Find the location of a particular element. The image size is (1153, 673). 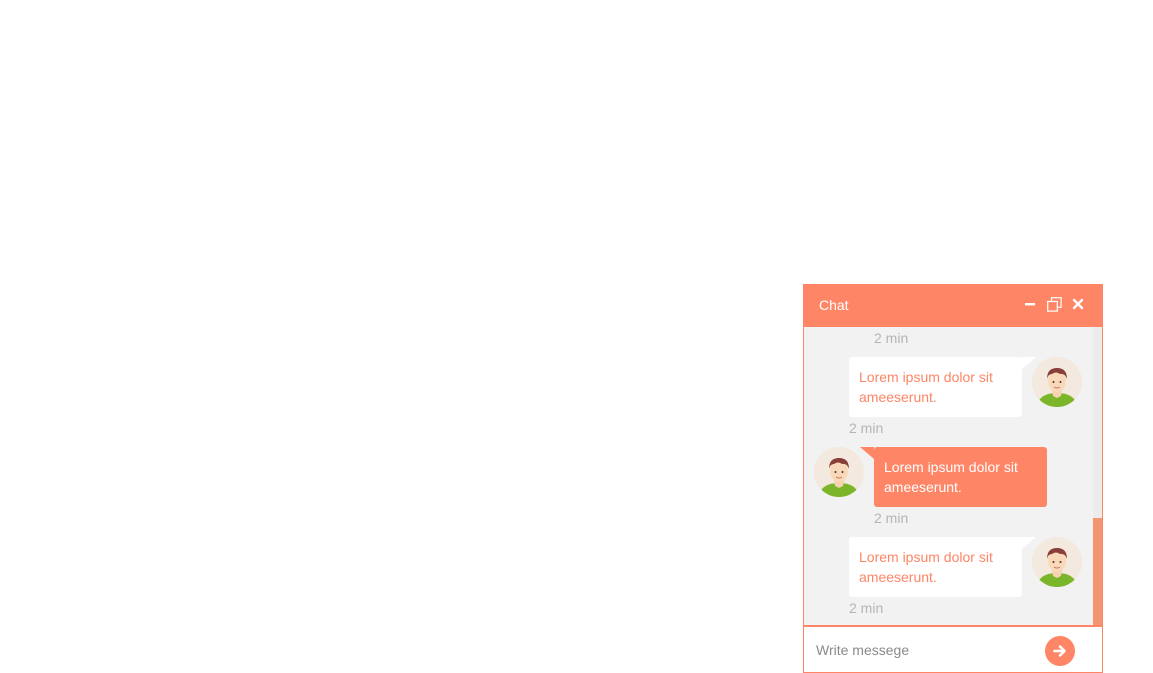

message-composer is located at coordinates (953, 650).